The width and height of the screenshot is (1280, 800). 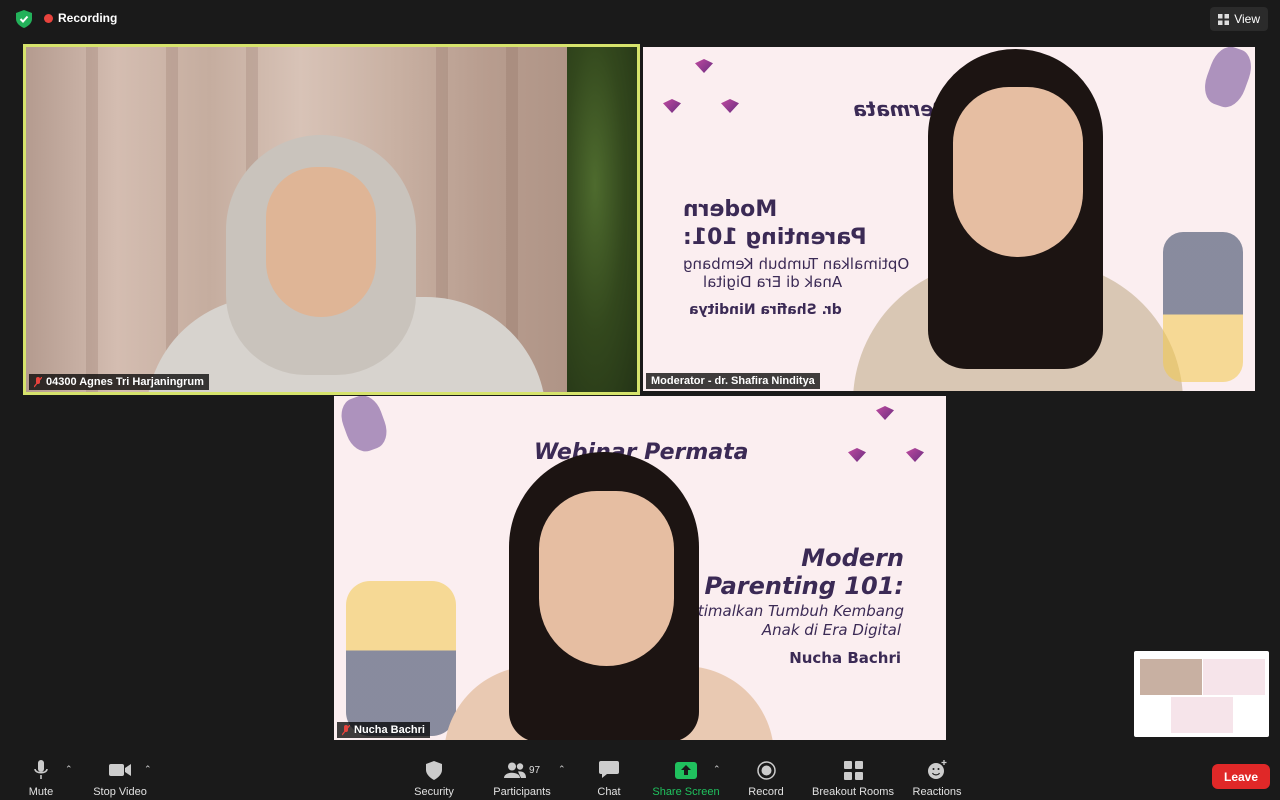 What do you see at coordinates (609, 792) in the screenshot?
I see `chat-label: Chat` at bounding box center [609, 792].